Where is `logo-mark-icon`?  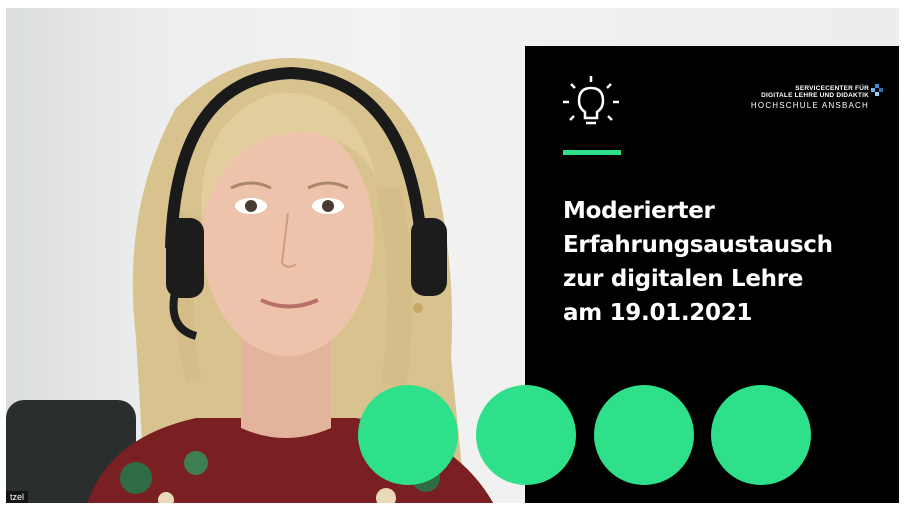 logo-mark-icon is located at coordinates (877, 90).